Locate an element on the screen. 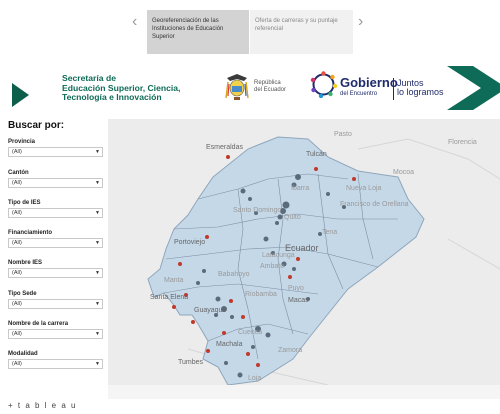  juntos-line: lo logramos is located at coordinates (420, 92).